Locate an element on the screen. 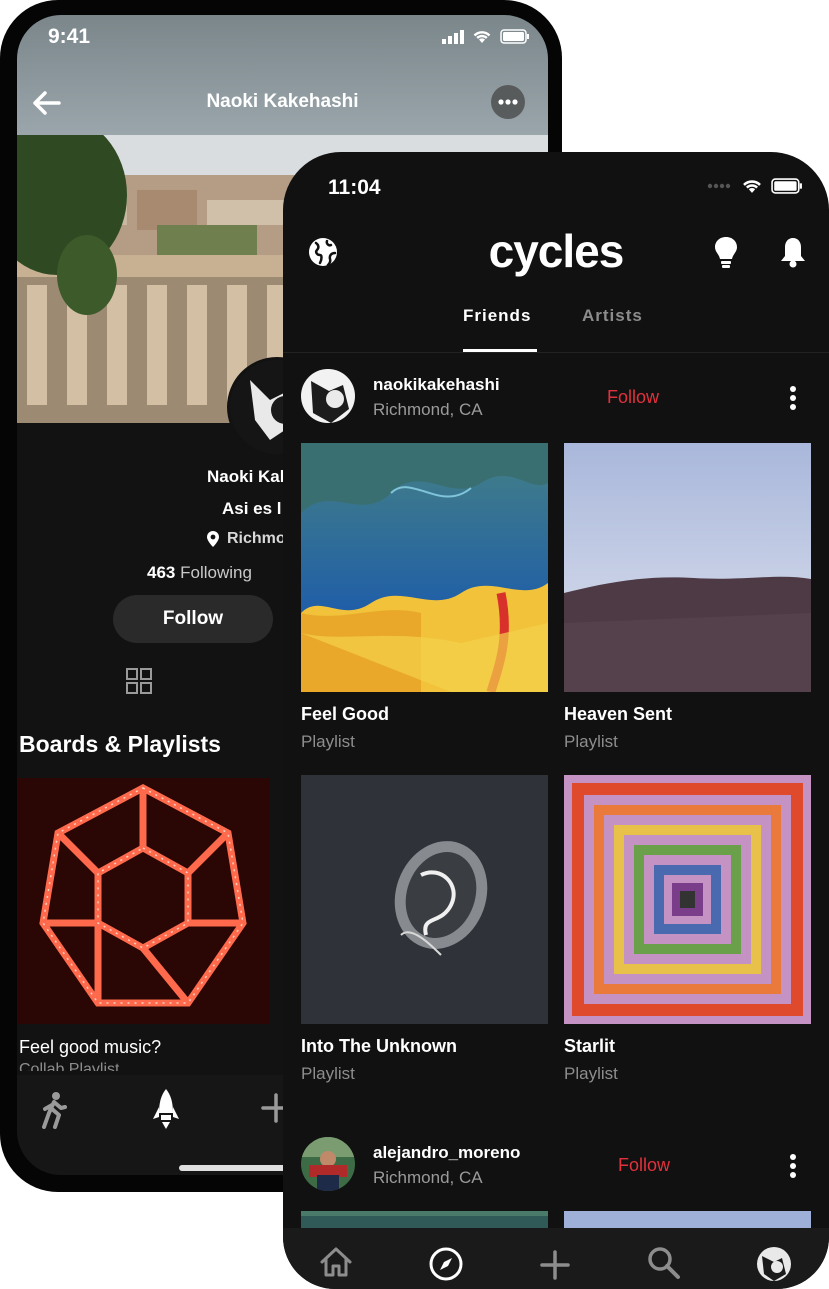 This screenshot has height=1289, width=829. profile-location-text: Richmo is located at coordinates (256, 538).